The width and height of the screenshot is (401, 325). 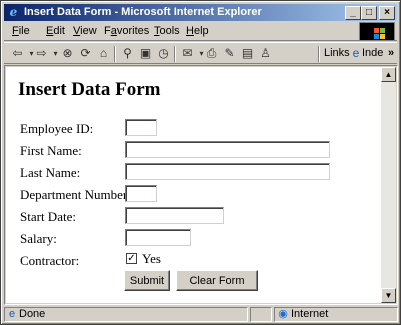 I want to click on clear-form-button: Clear Form, so click(x=217, y=280).